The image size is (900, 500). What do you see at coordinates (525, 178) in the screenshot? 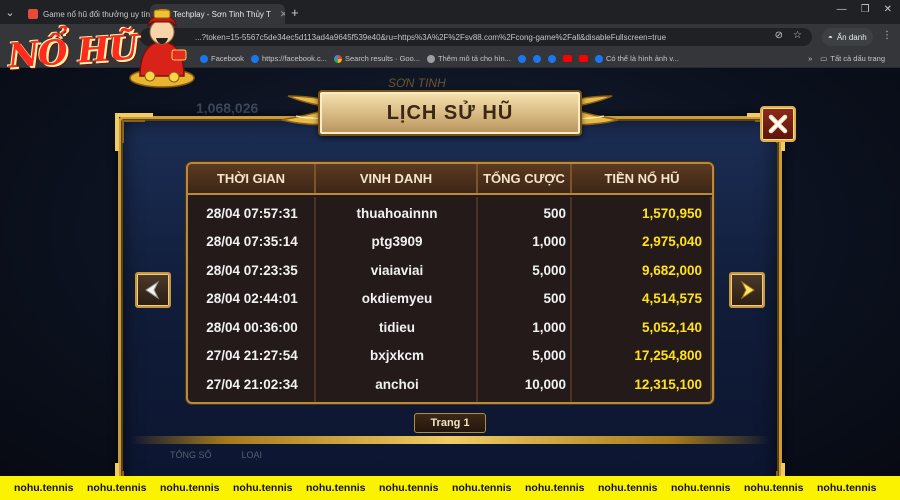
I see `column-header-total-bet: TỔNG CƯỢC` at bounding box center [525, 178].